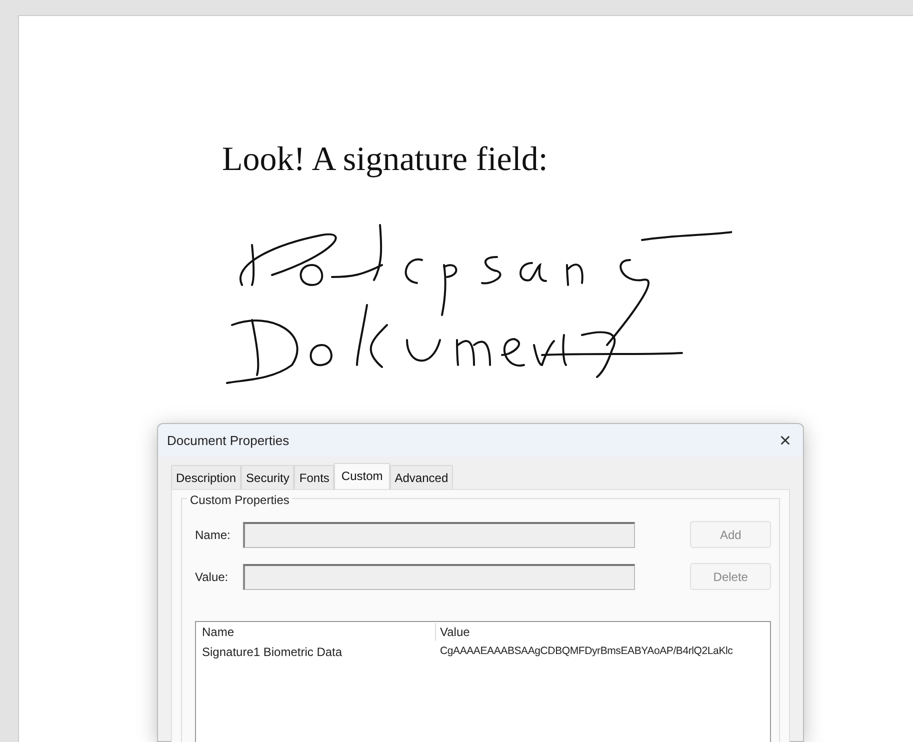 The height and width of the screenshot is (742, 913). What do you see at coordinates (206, 477) in the screenshot?
I see `tab: Description` at bounding box center [206, 477].